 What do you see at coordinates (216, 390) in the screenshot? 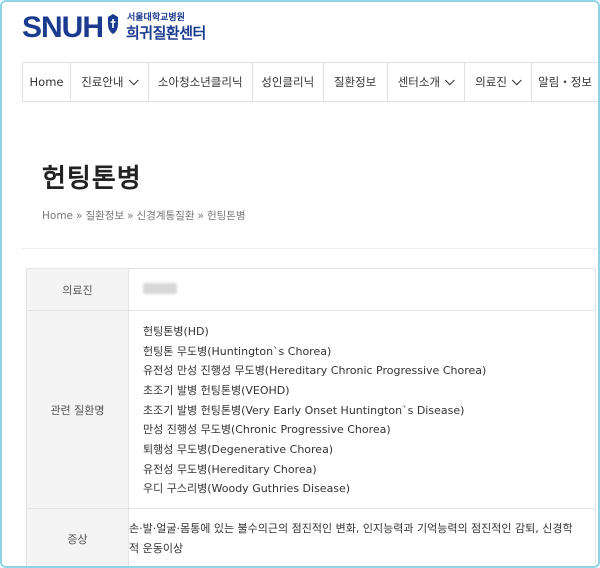
I see `list-item: 초조기 발병 헌팅톤병(VEOHD)` at bounding box center [216, 390].